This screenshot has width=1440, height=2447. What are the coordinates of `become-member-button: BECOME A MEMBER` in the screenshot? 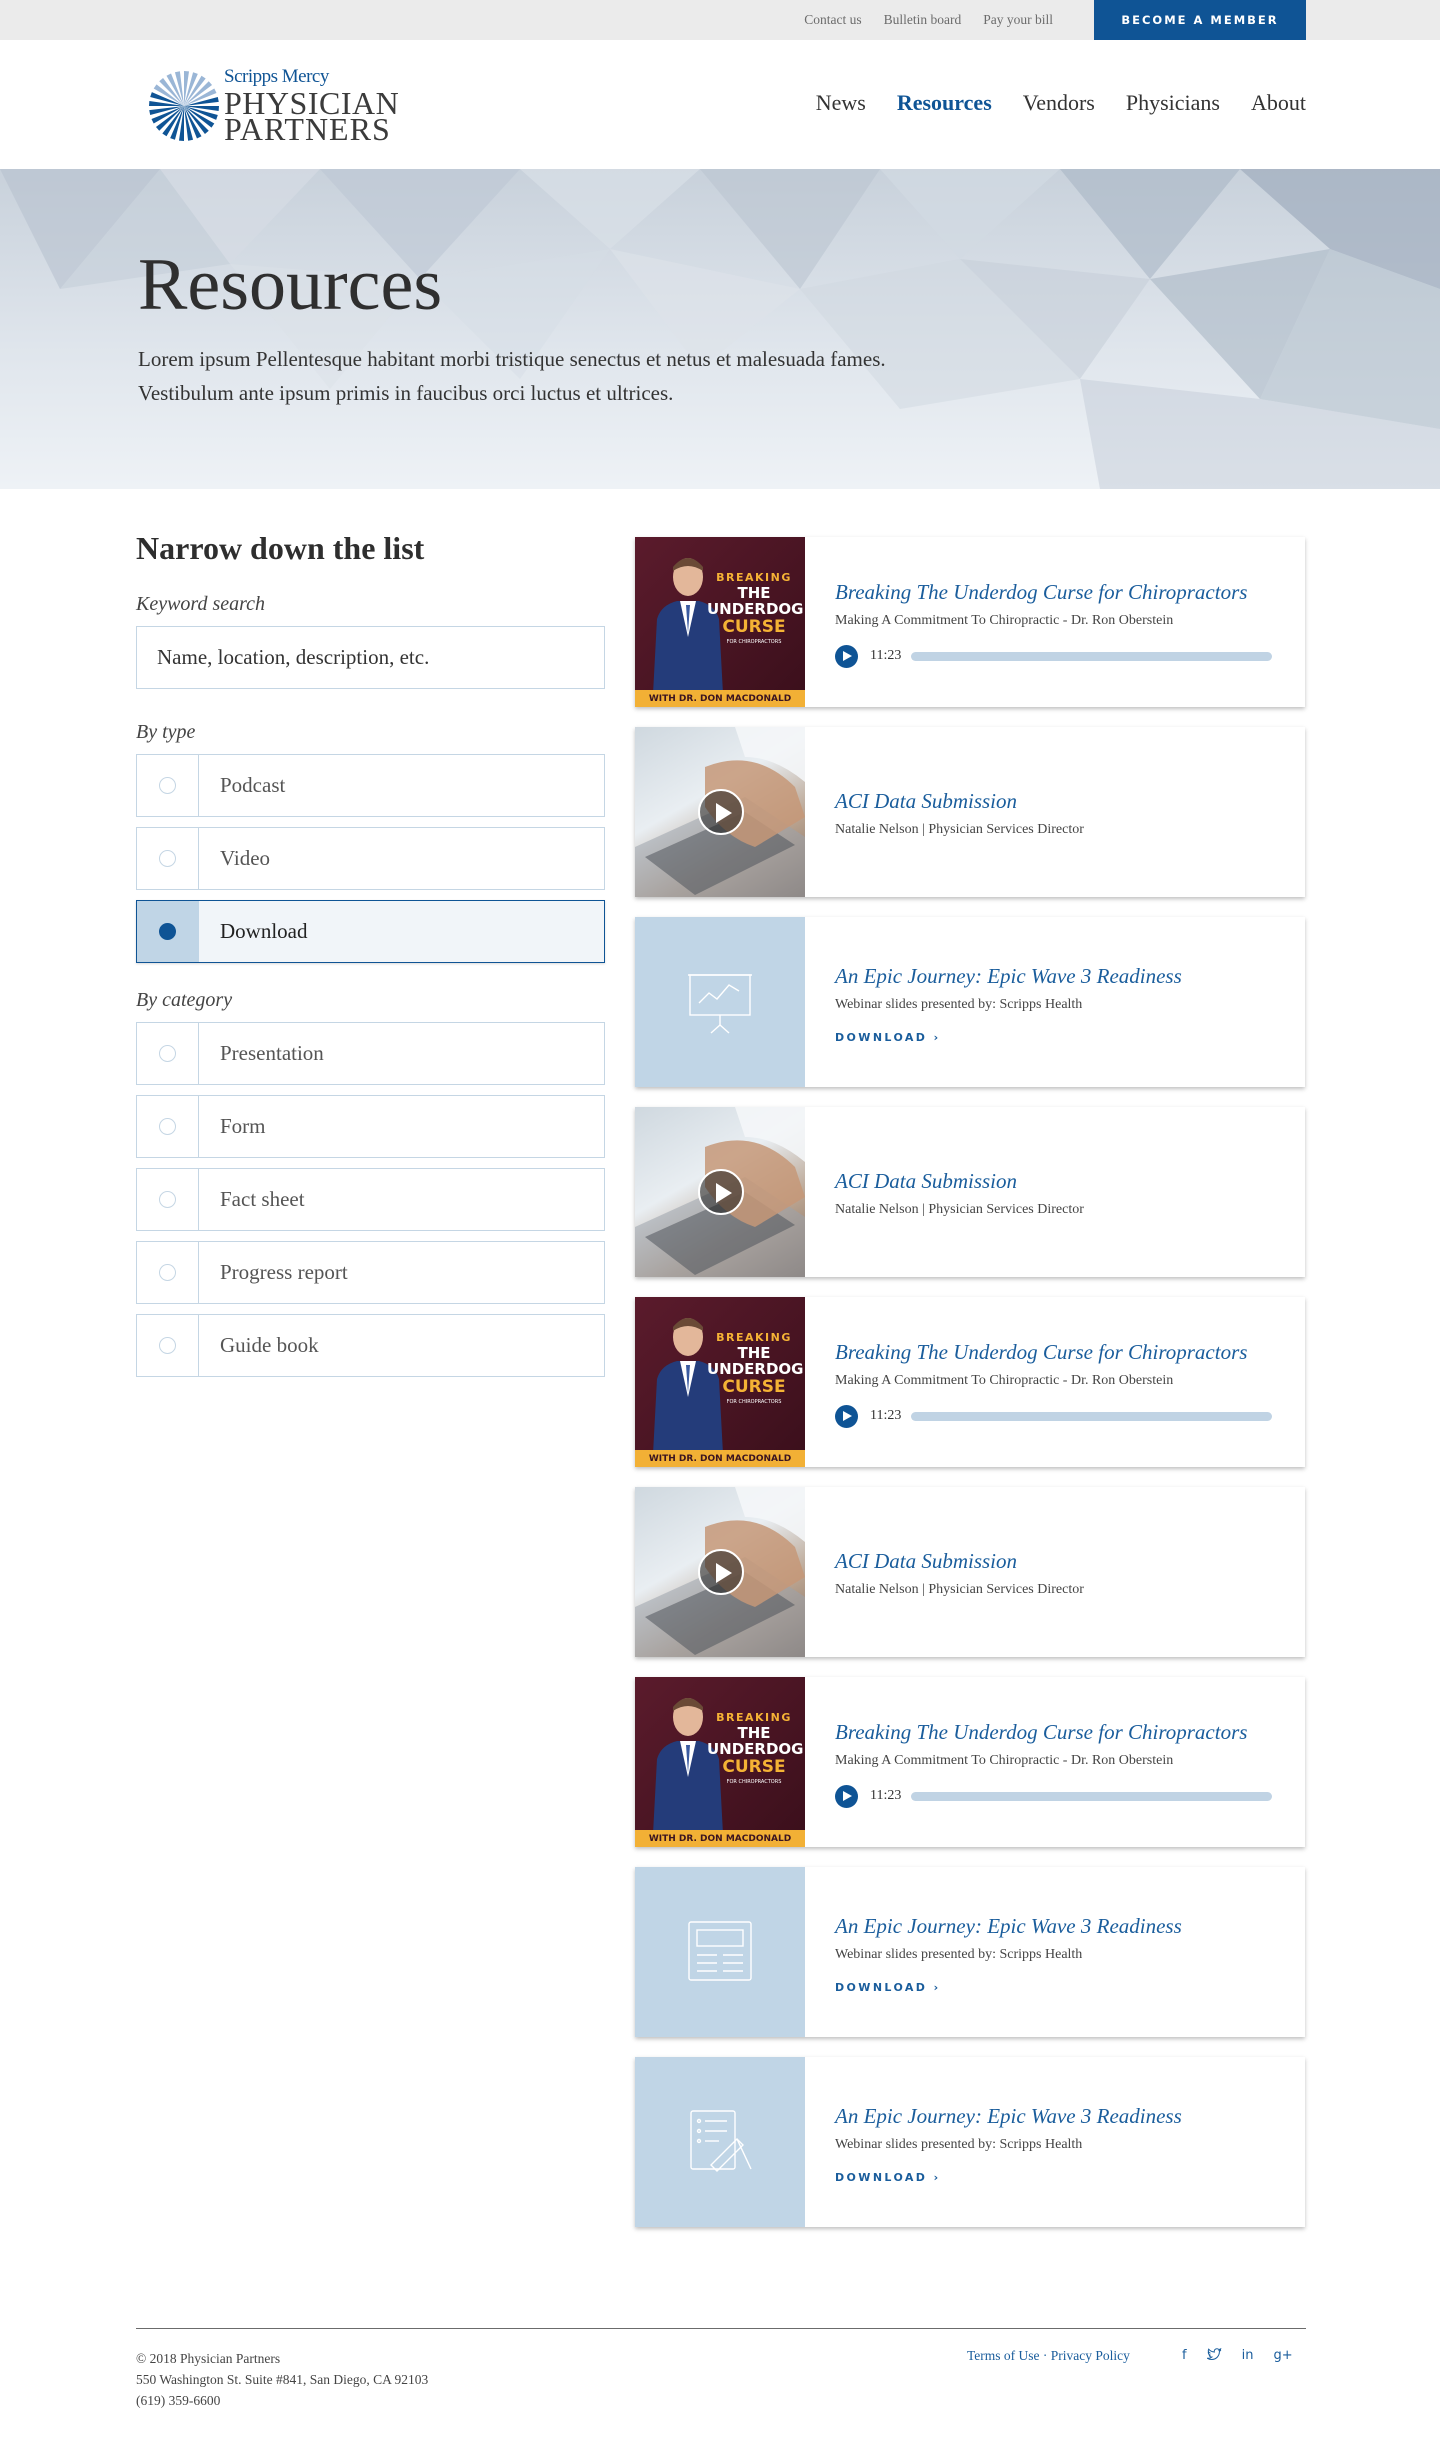 It's located at (1200, 20).